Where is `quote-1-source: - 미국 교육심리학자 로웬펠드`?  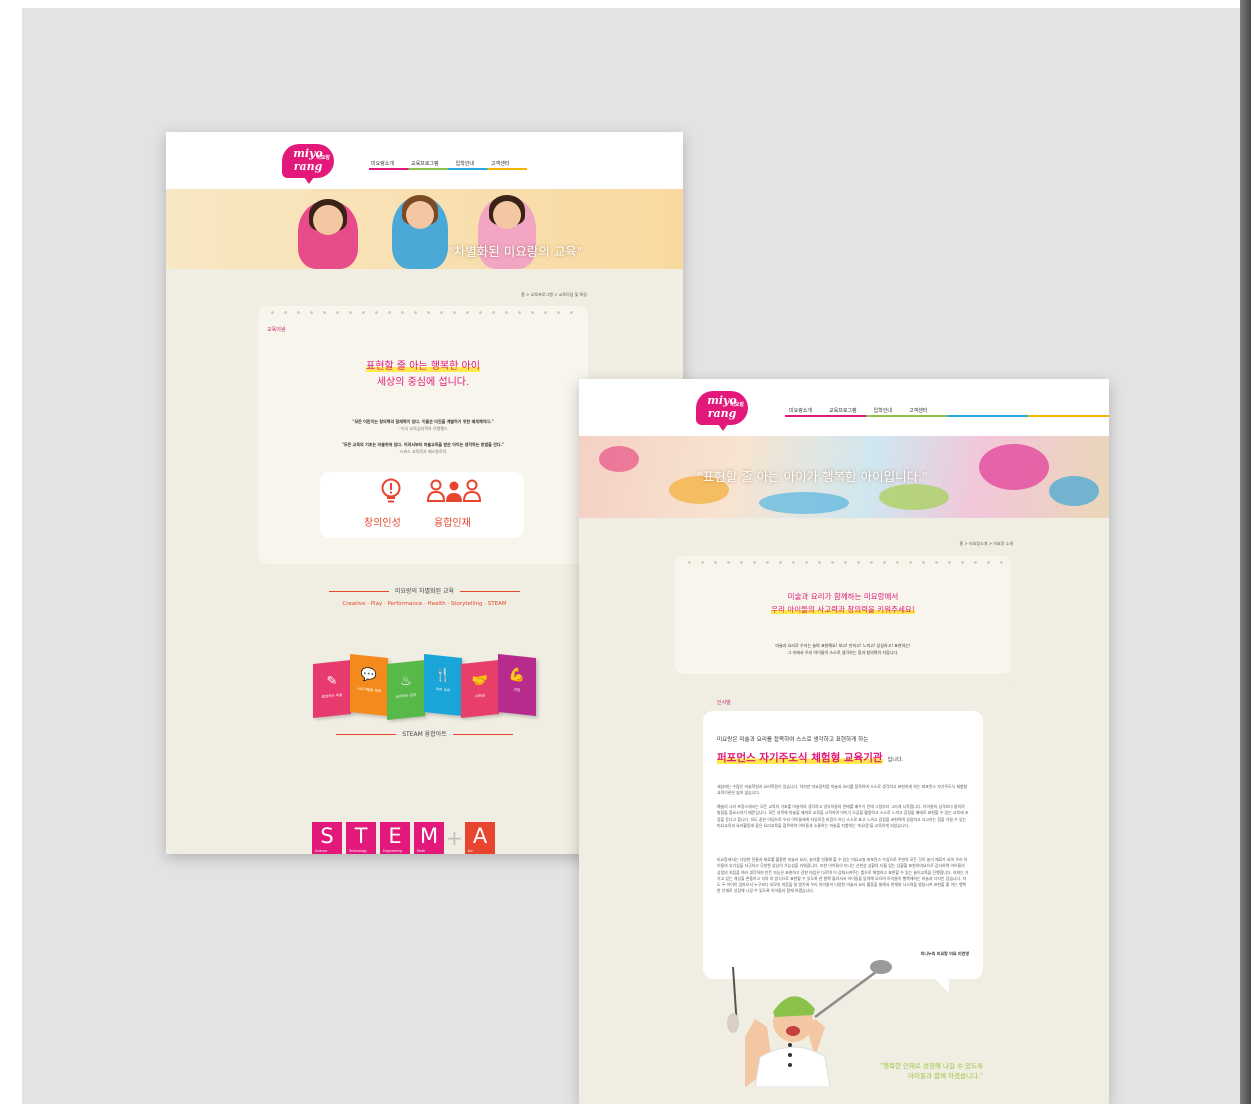 quote-1-source: - 미국 교육심리학자 로웬펠드 is located at coordinates (423, 428).